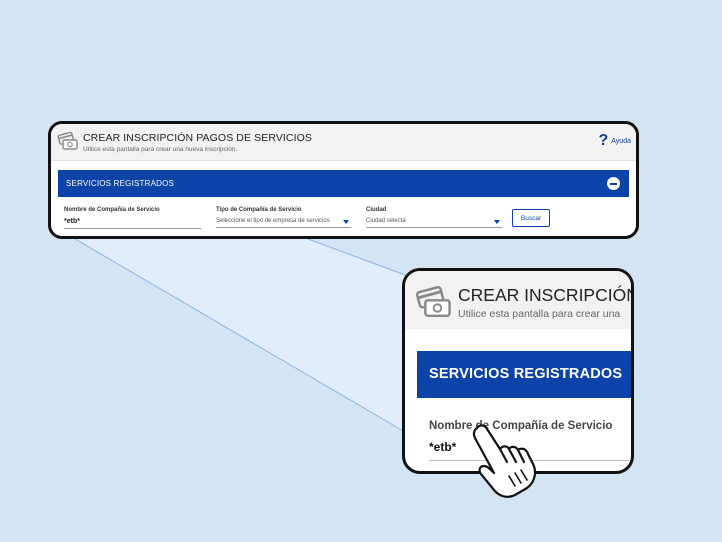  Describe the element at coordinates (603, 140) in the screenshot. I see `help-question-icon: ?` at that location.